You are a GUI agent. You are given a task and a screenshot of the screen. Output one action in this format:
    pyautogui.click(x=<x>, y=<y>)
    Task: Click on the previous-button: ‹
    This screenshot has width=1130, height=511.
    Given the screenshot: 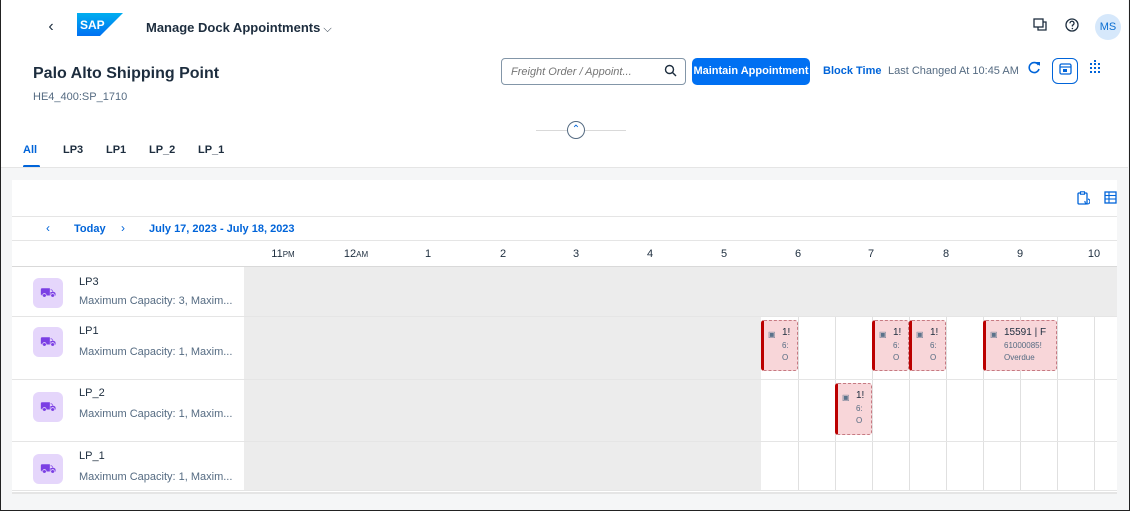 What is the action you would take?
    pyautogui.click(x=48, y=228)
    